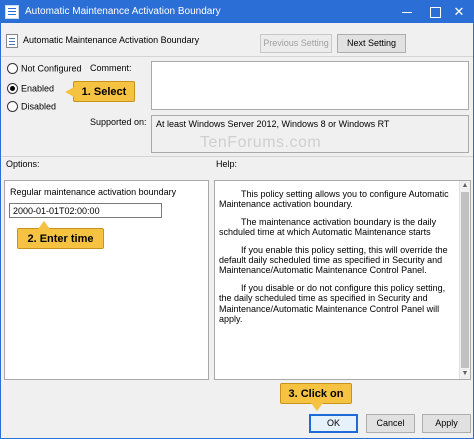 Image resolution: width=474 pixels, height=439 pixels. What do you see at coordinates (446, 423) in the screenshot?
I see `apply-button: Apply` at bounding box center [446, 423].